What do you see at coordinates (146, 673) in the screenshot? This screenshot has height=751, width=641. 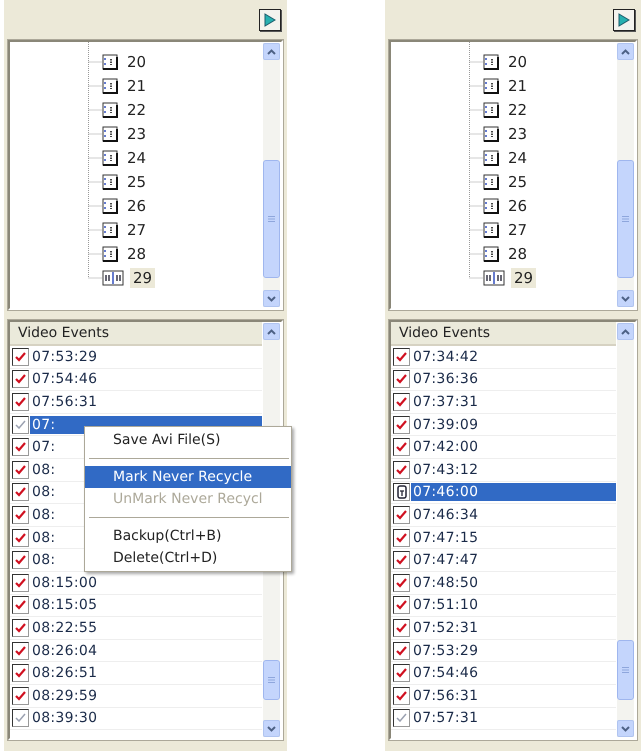 I see `event-time: 08:26:51` at bounding box center [146, 673].